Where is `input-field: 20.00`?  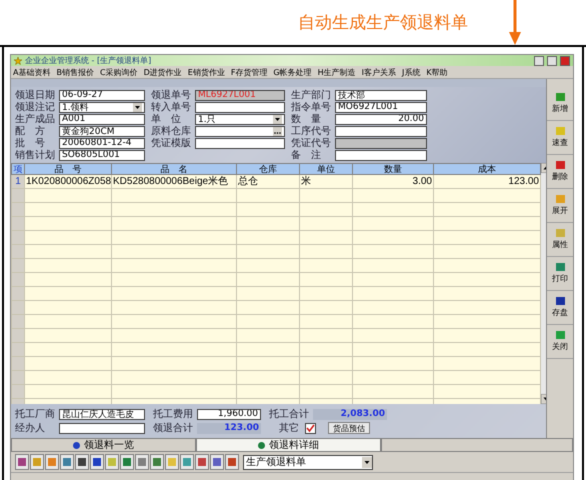
input-field: 20.00 is located at coordinates (381, 119).